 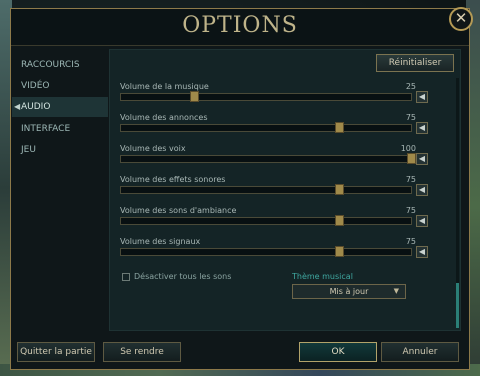 What do you see at coordinates (56, 352) in the screenshot?
I see `quit-game-button: Quitter la partie` at bounding box center [56, 352].